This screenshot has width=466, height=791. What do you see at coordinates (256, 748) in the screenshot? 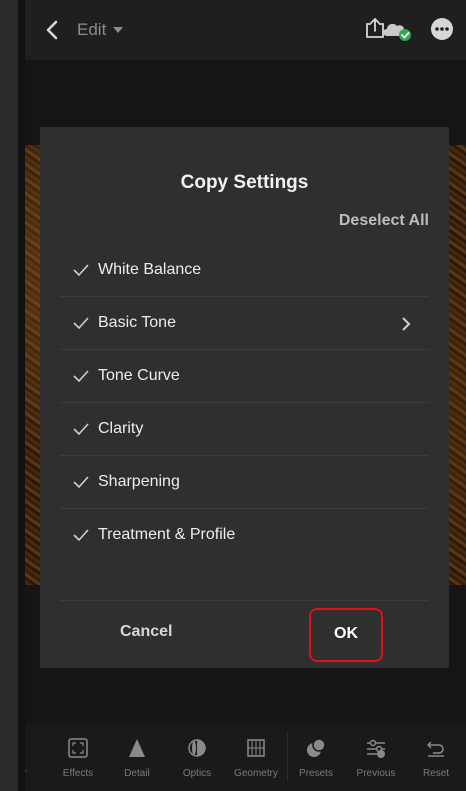
I see `geometry-icon` at bounding box center [256, 748].